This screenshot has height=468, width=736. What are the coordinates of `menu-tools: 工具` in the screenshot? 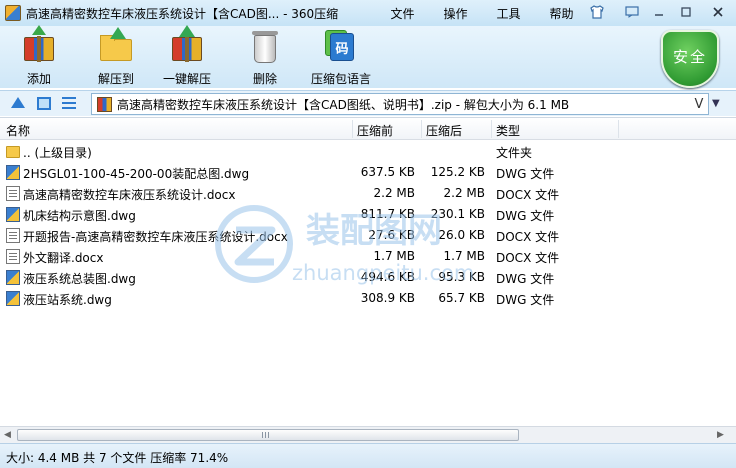 It's located at (508, 13).